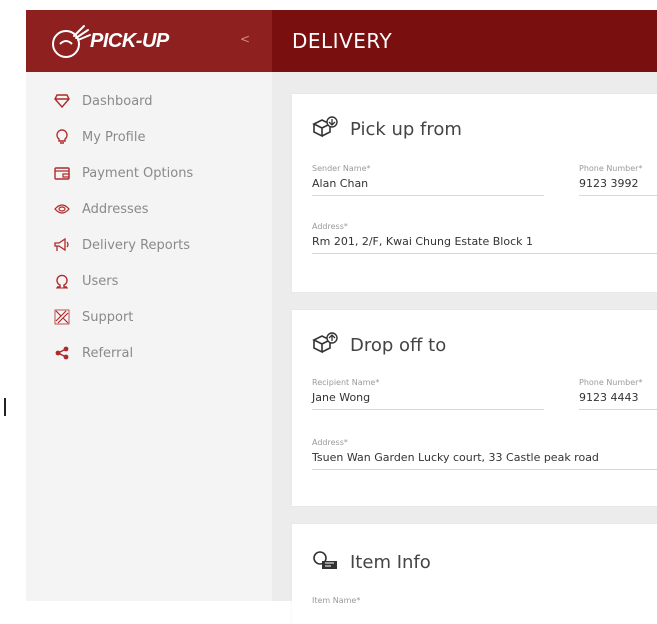  I want to click on left-edge-strip, so click(12, 300).